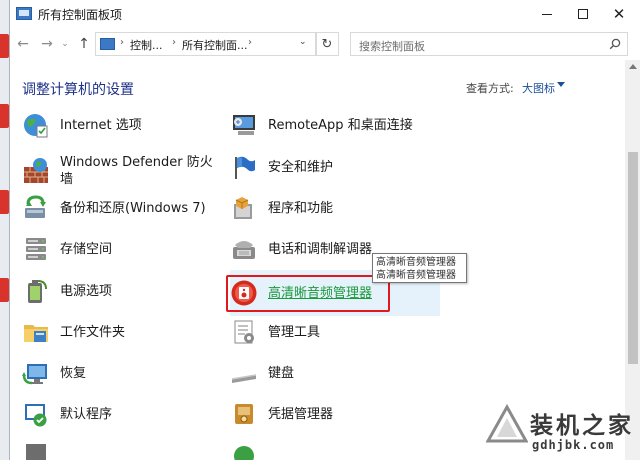  Describe the element at coordinates (335, 450) in the screenshot. I see `item-partial-right` at that location.